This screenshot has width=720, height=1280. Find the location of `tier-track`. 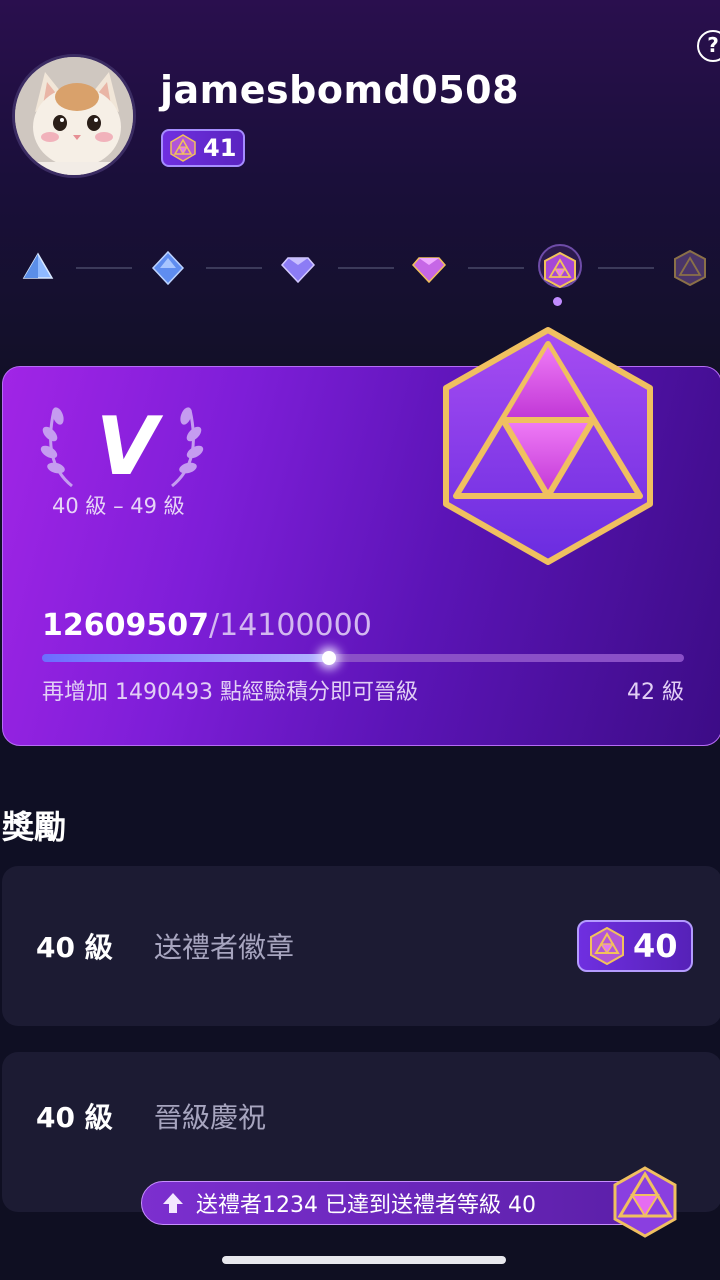

tier-track is located at coordinates (360, 275).